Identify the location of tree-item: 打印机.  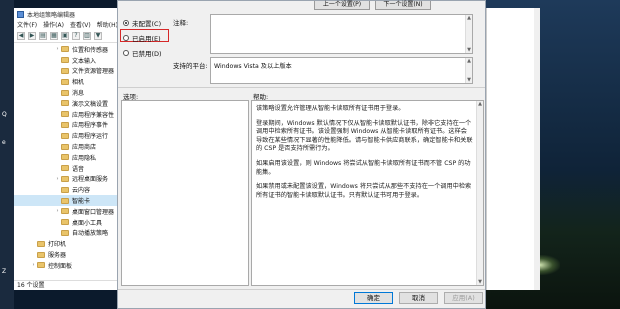
(66, 243).